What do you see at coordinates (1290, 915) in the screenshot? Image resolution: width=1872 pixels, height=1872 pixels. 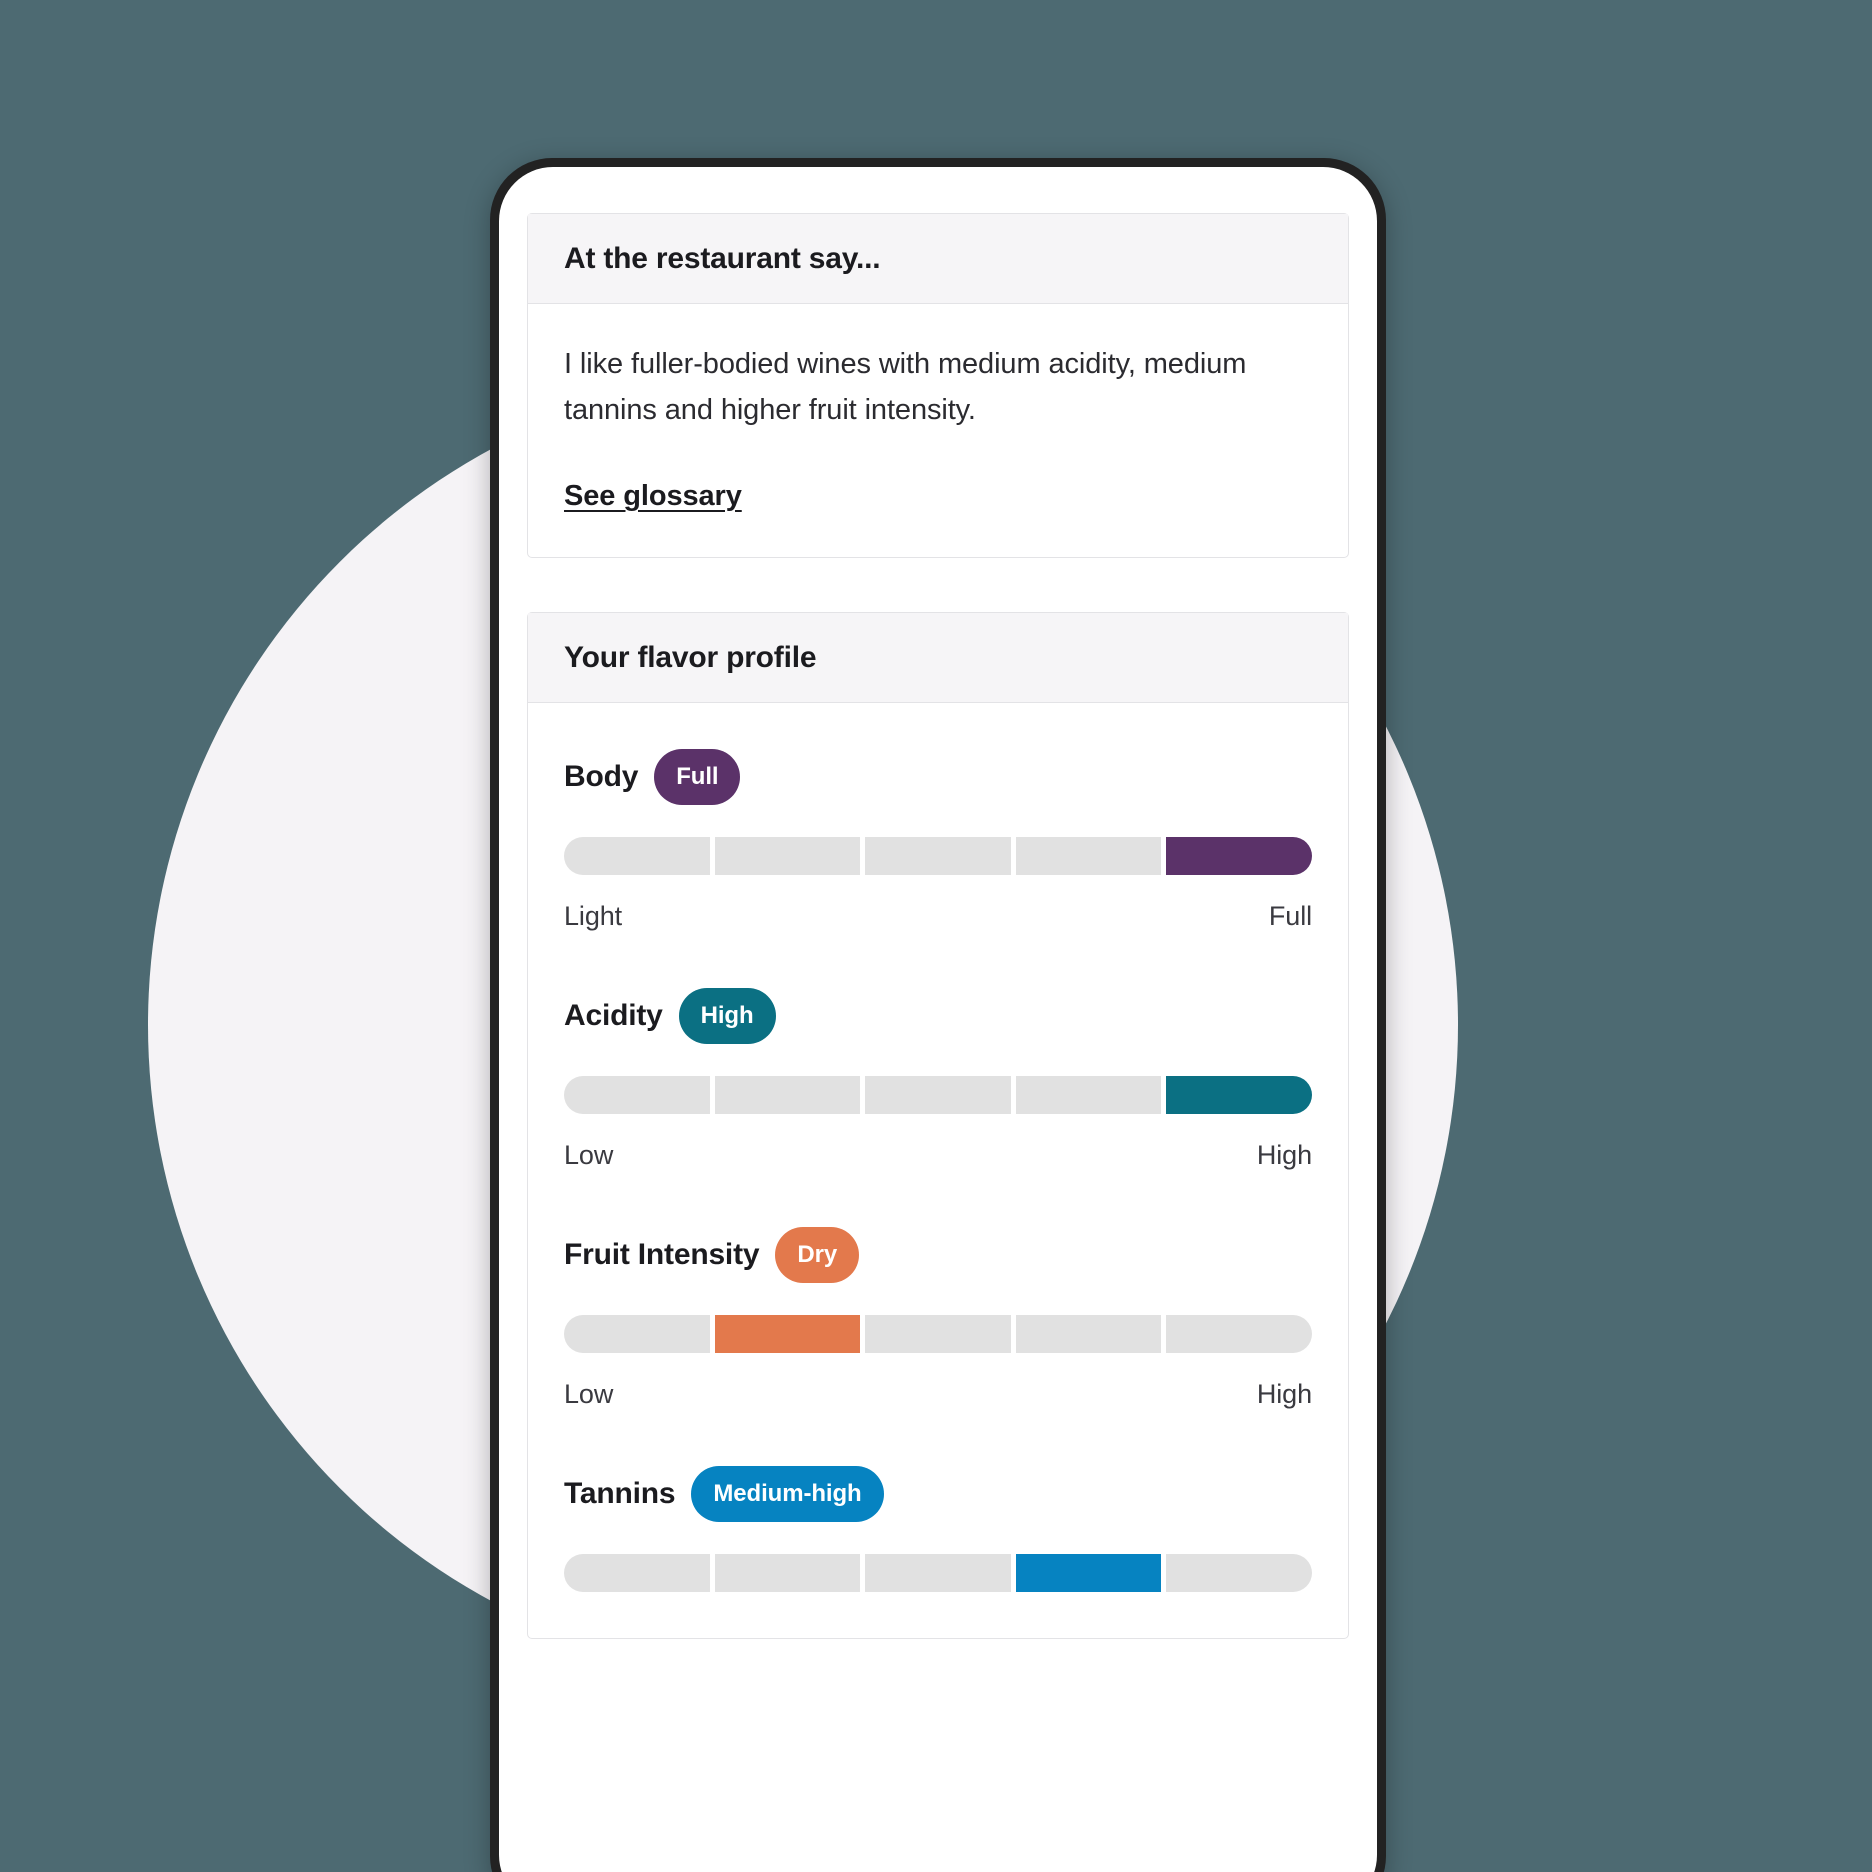 I see `scale-high-label: Full` at bounding box center [1290, 915].